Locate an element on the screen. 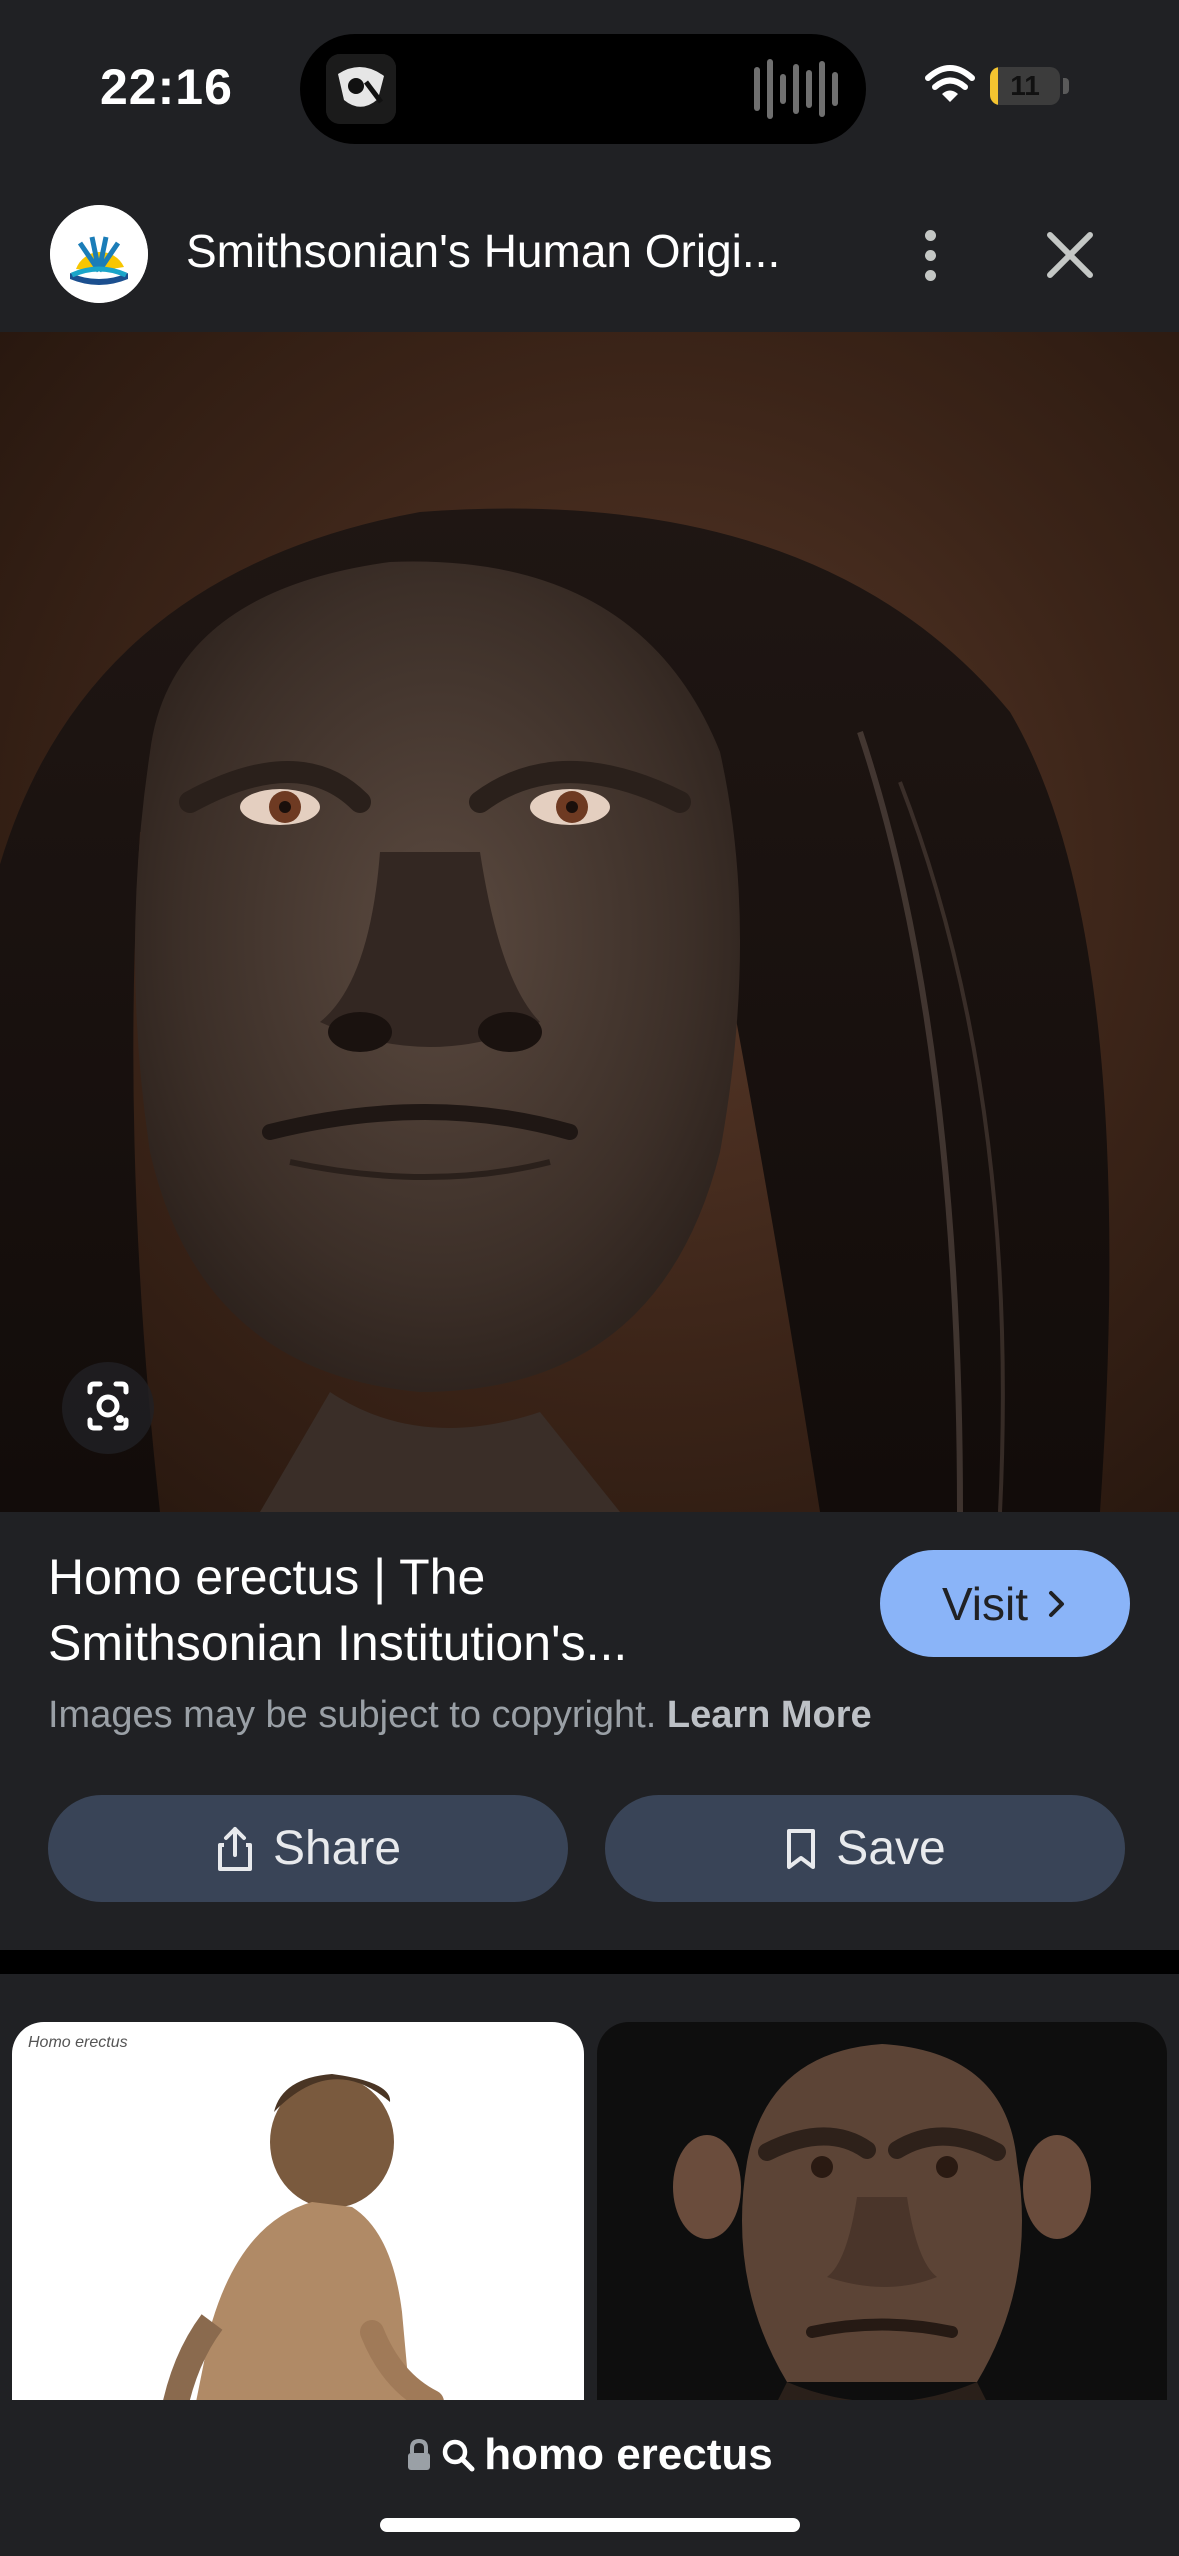 The image size is (1179, 2556). related-image-thumbnail is located at coordinates (882, 2222).